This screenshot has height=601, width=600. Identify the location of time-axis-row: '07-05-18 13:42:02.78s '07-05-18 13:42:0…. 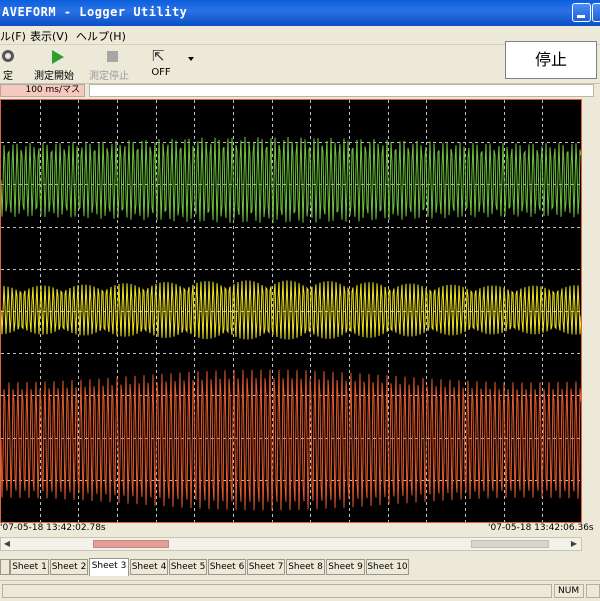
(300, 529).